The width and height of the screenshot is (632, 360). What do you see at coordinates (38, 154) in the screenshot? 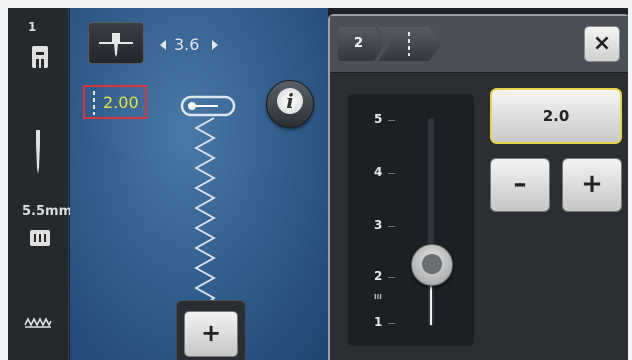
I see `needle-icon` at bounding box center [38, 154].